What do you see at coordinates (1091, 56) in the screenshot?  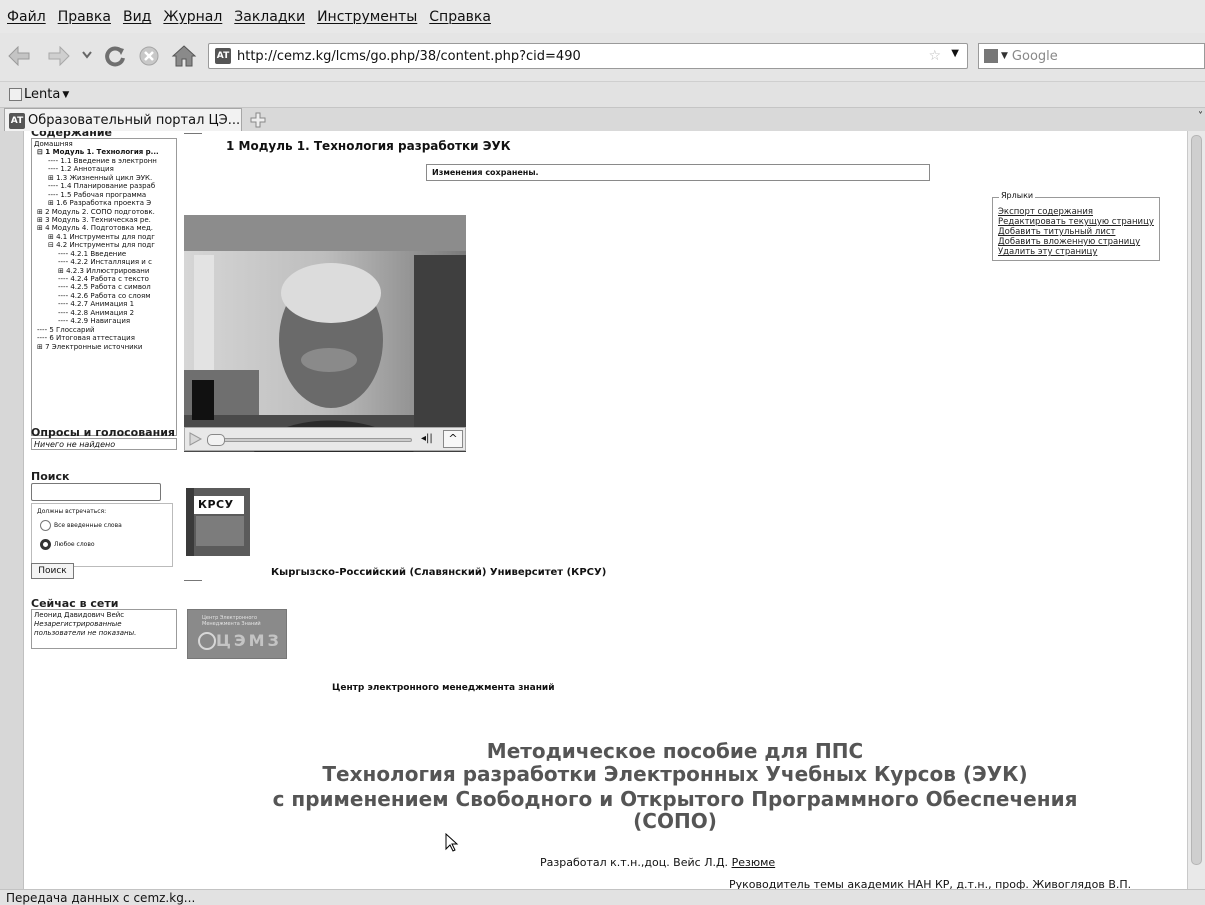 I see `search-box: ▼ Google` at bounding box center [1091, 56].